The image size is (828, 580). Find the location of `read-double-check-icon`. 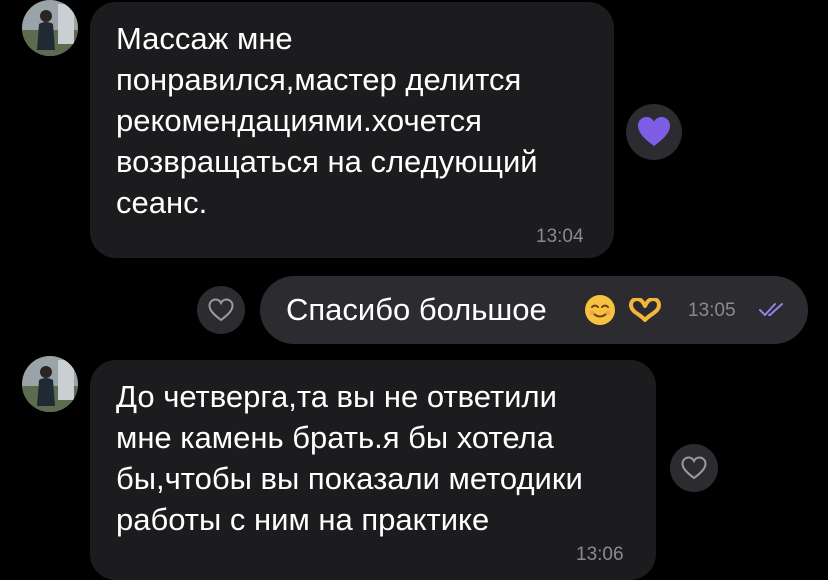

read-double-check-icon is located at coordinates (771, 309).